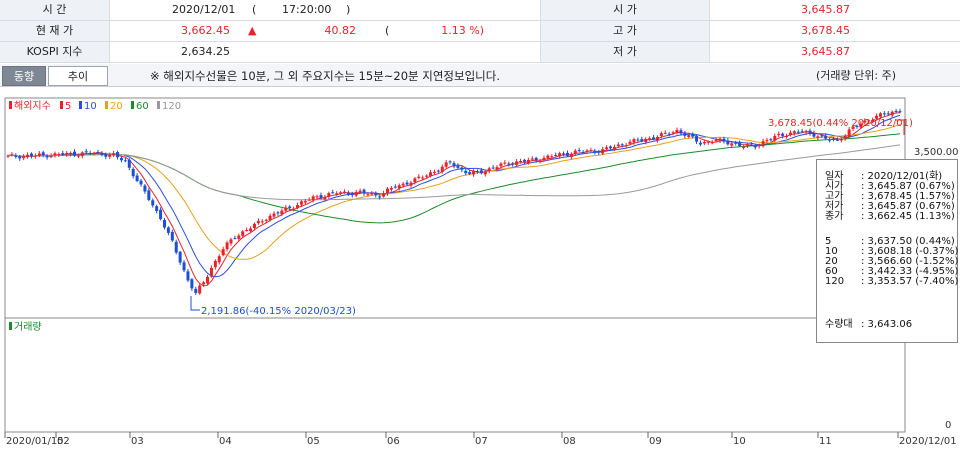 The image size is (960, 450). What do you see at coordinates (908, 216) in the screenshot?
I see `tooltip-row-value: : 3,662.45 (1.13%)` at bounding box center [908, 216].